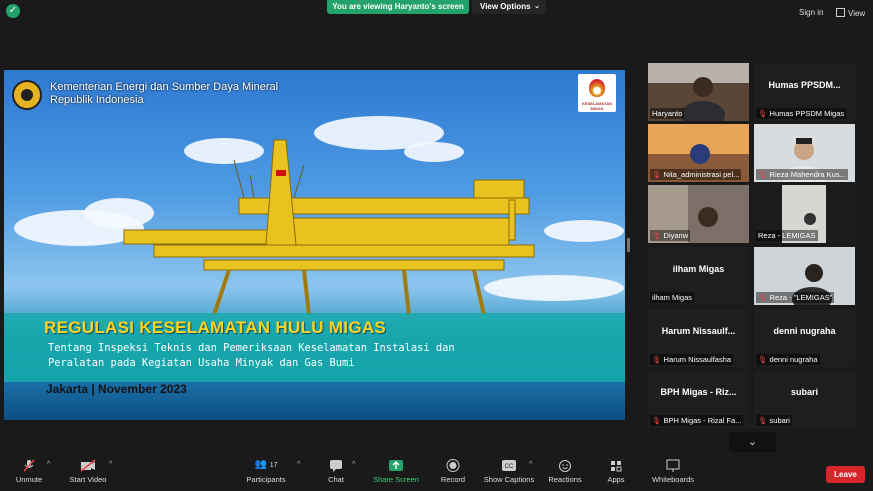 Image resolution: width=873 pixels, height=491 pixels. Describe the element at coordinates (353, 464) in the screenshot. I see `chat-options-caret: ^` at that location.